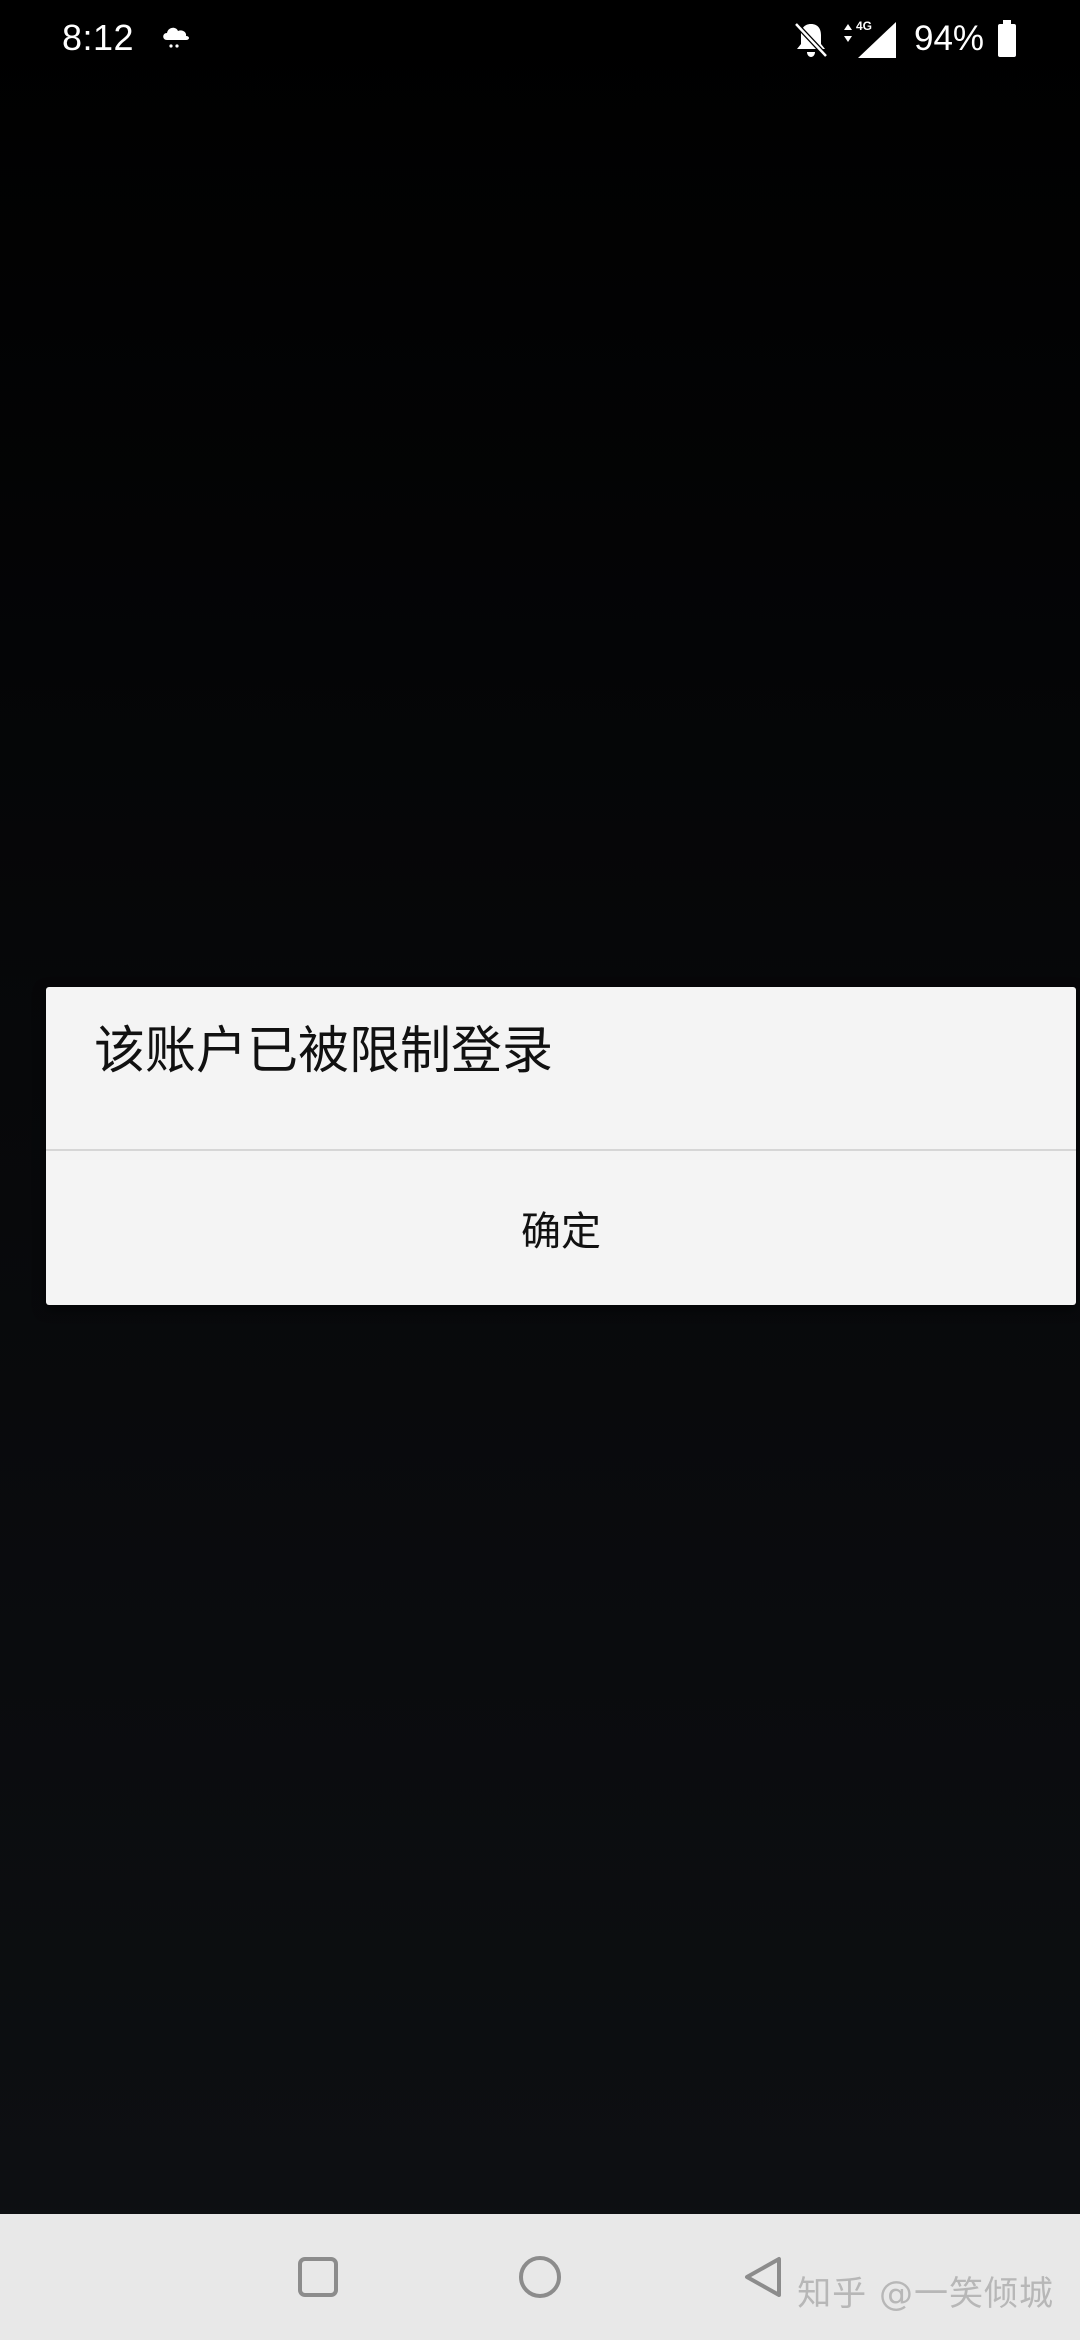  What do you see at coordinates (324, 1051) in the screenshot?
I see `dialog-message: 该账户已被限制登录` at bounding box center [324, 1051].